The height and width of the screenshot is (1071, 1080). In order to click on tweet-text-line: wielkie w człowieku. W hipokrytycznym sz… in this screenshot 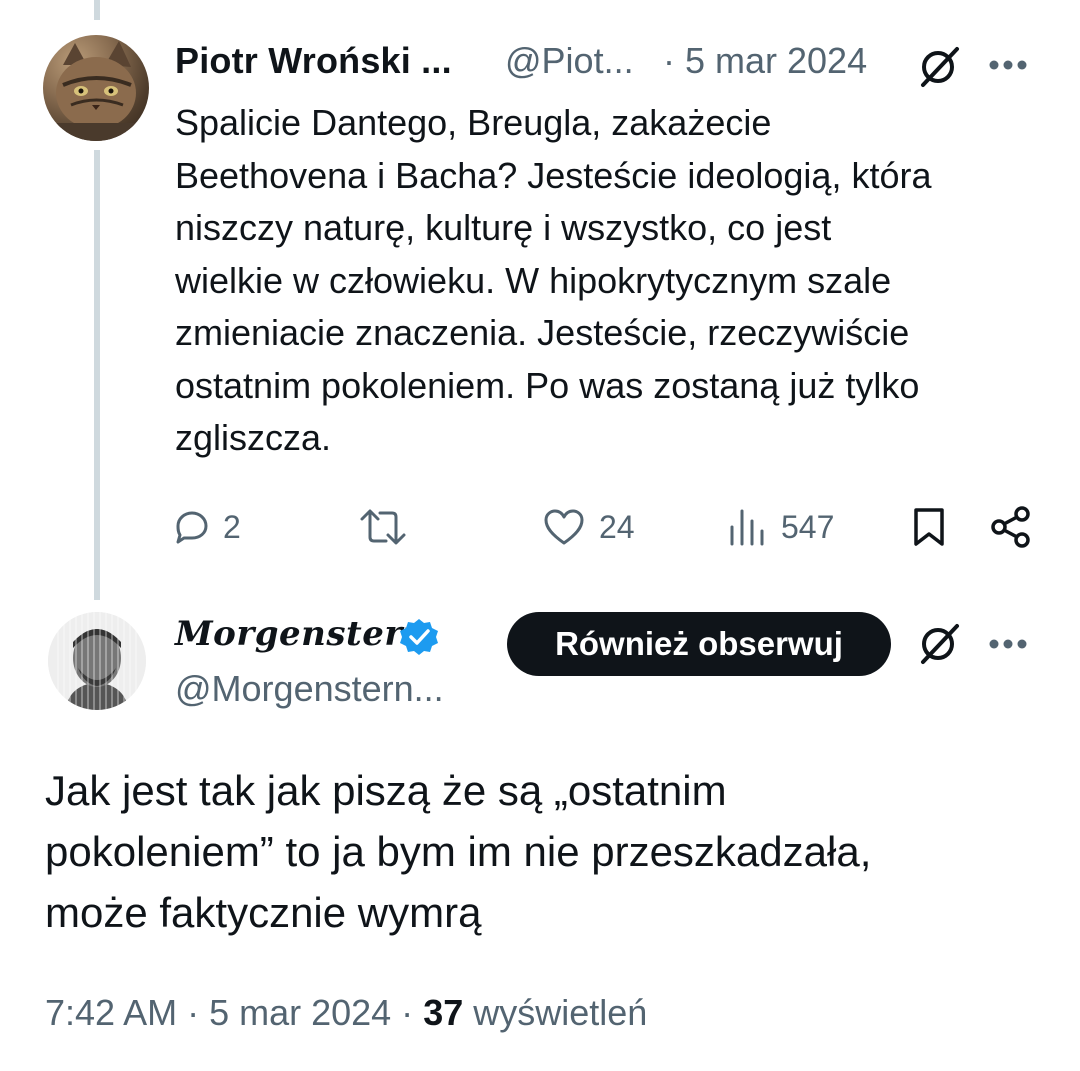, I will do `click(533, 280)`.